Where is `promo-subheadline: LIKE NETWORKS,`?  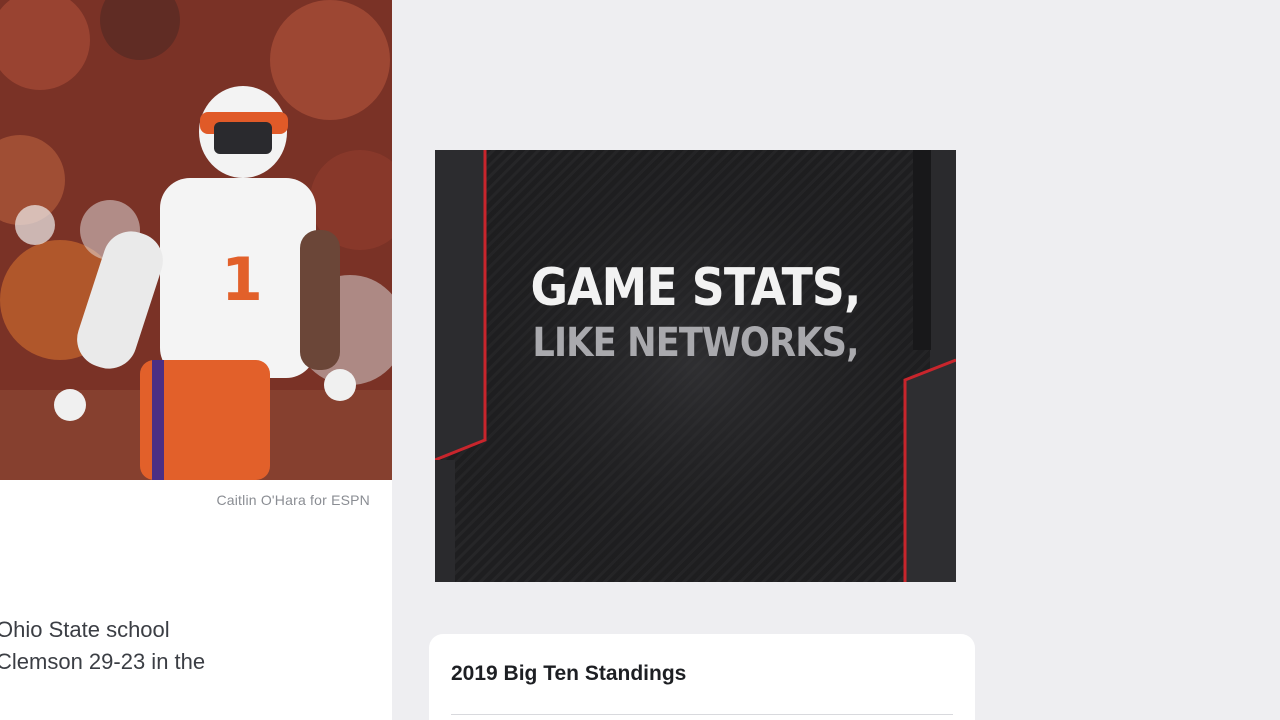 promo-subheadline: LIKE NETWORKS, is located at coordinates (695, 343).